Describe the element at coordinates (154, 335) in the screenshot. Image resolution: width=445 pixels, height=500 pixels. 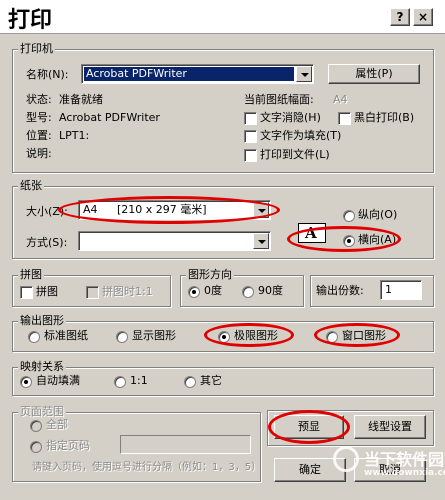
I see `output-display-label: 显示图形` at that location.